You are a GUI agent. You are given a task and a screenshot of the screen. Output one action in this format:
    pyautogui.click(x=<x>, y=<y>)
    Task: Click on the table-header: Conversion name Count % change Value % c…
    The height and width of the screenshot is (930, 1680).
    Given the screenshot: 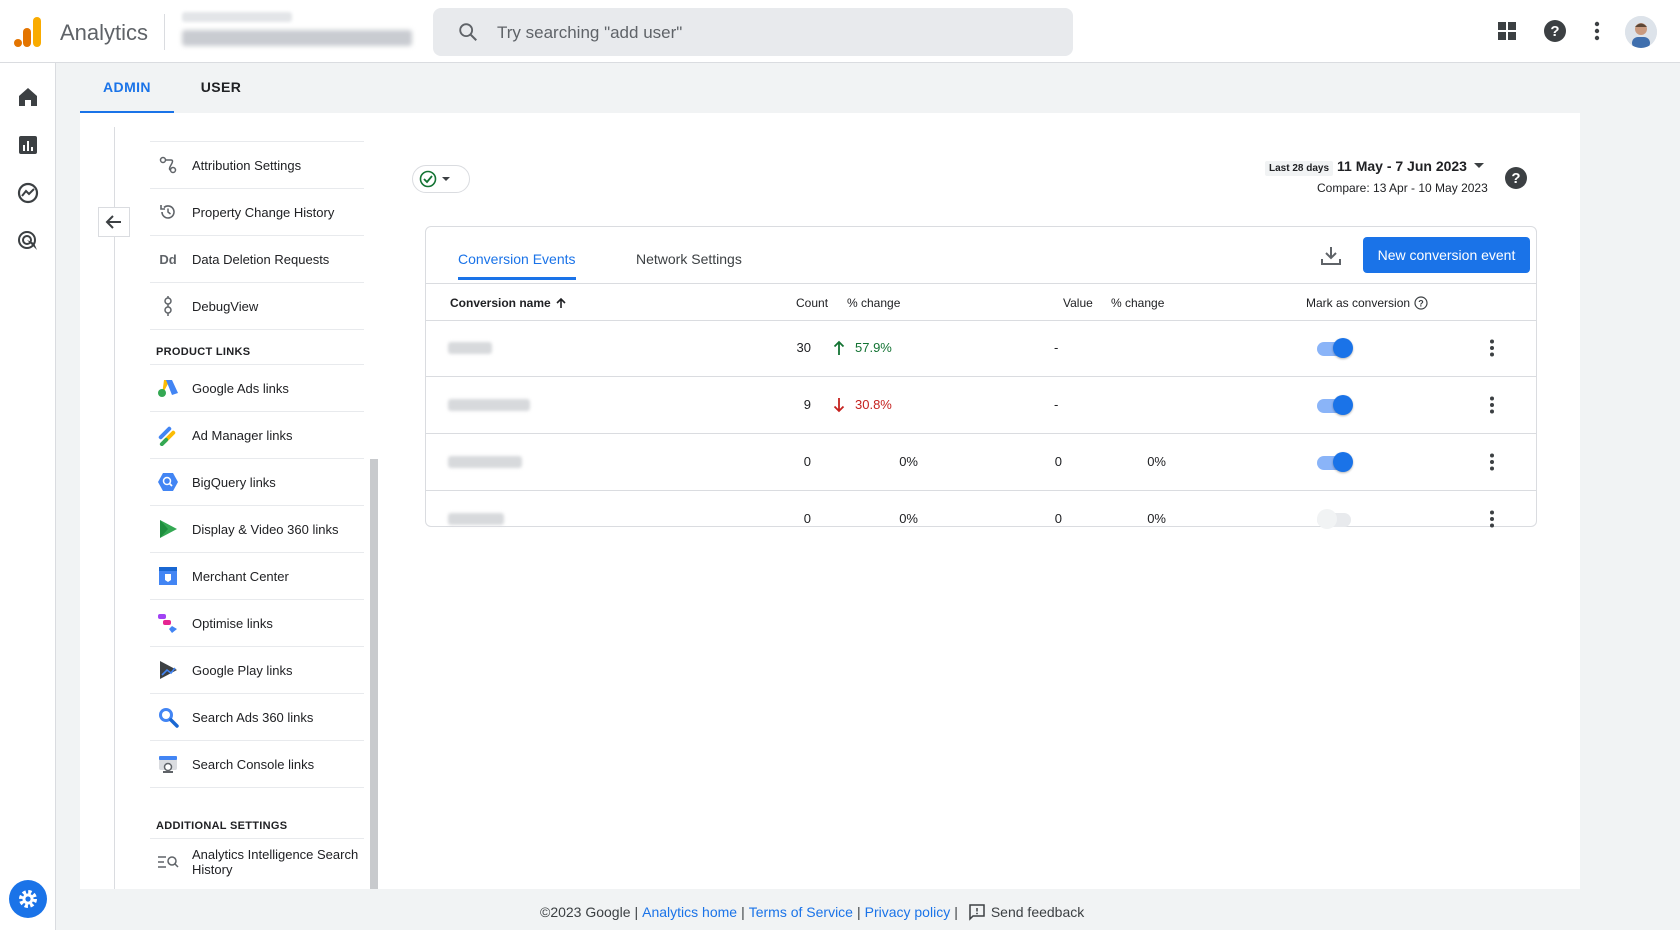 What is the action you would take?
    pyautogui.click(x=981, y=302)
    